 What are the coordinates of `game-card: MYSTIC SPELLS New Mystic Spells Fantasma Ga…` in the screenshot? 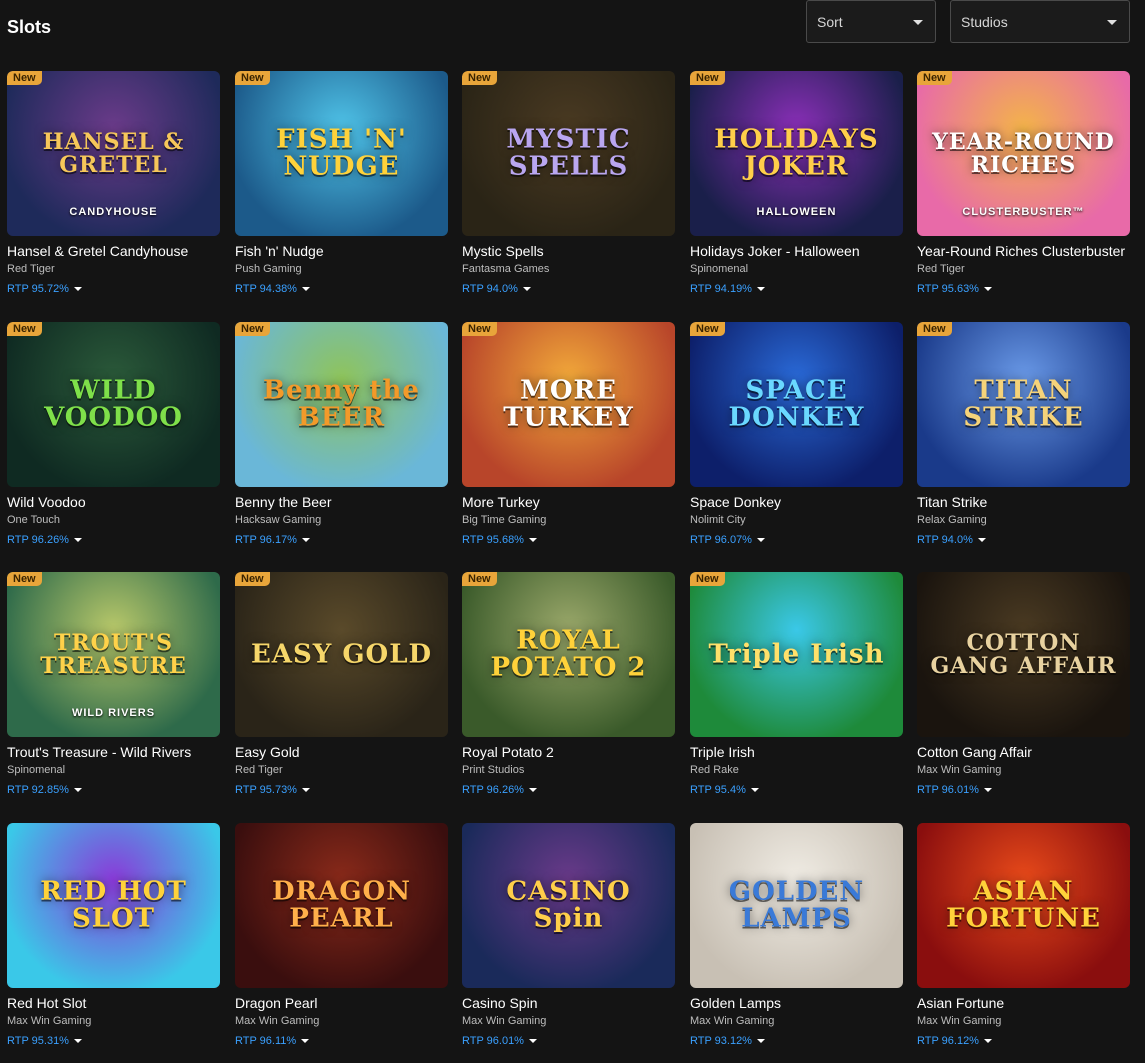 It's located at (568, 186).